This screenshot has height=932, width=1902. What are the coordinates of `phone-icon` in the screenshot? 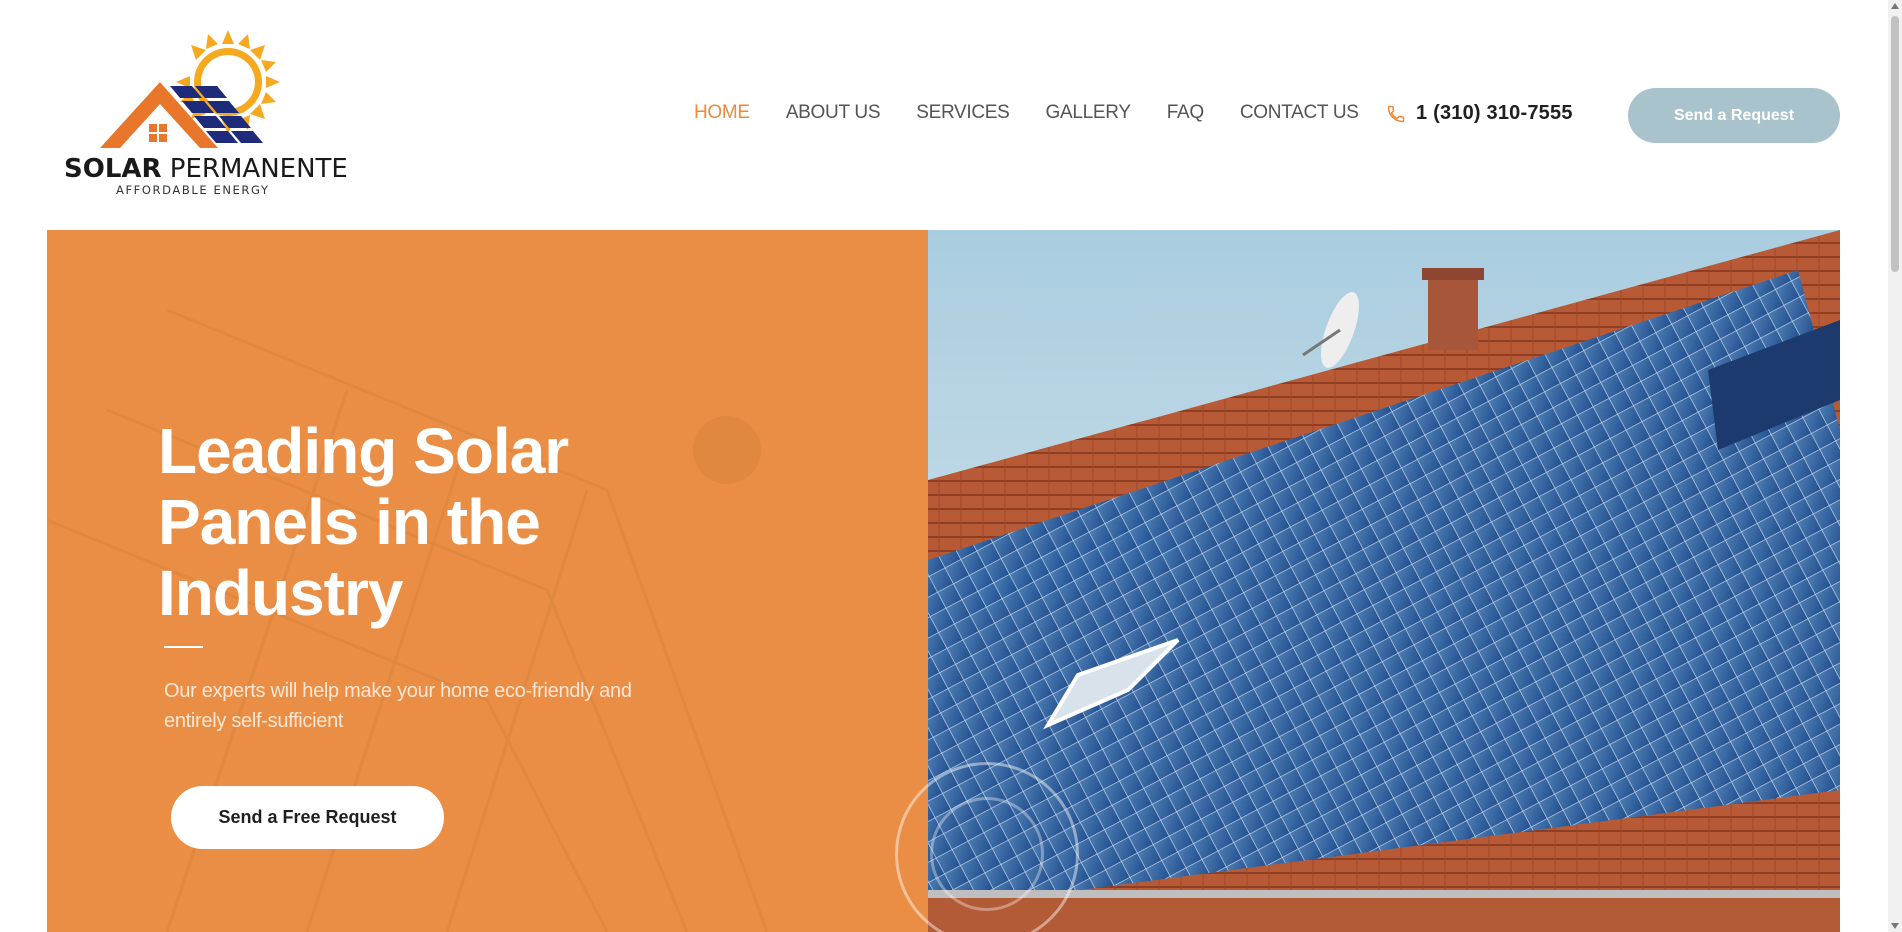 It's located at (1396, 113).